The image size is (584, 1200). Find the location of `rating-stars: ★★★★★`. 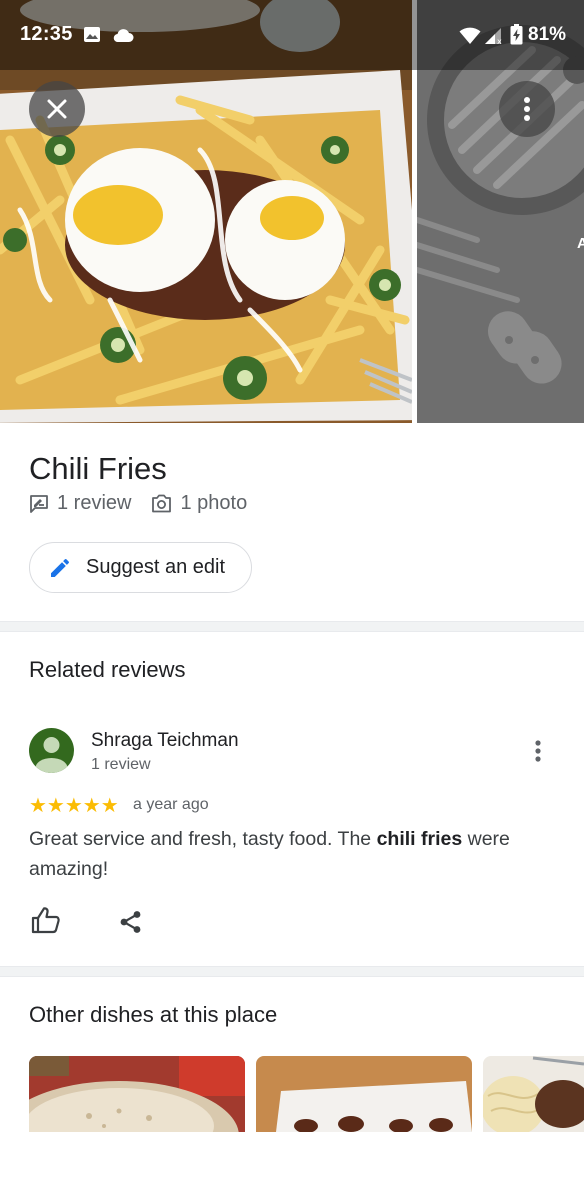

rating-stars: ★★★★★ is located at coordinates (74, 805).